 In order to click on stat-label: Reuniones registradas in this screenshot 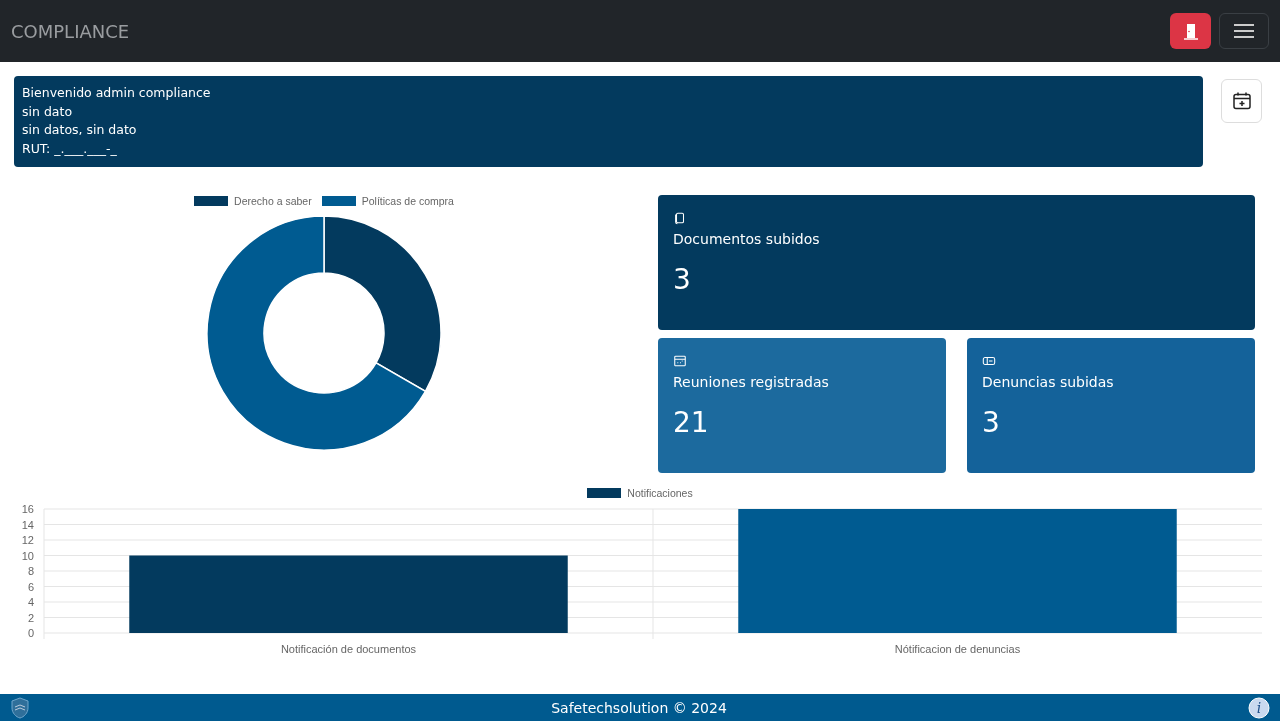, I will do `click(751, 381)`.